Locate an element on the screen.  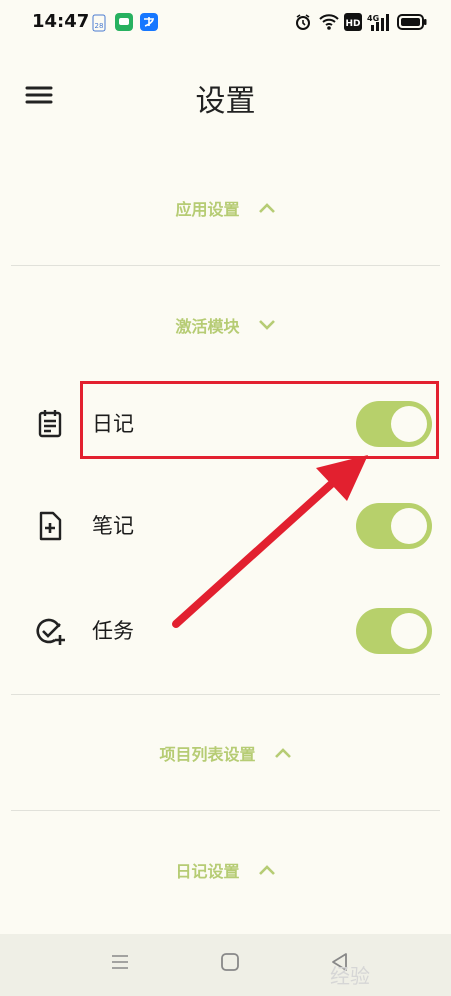
recents-button is located at coordinates (120, 964).